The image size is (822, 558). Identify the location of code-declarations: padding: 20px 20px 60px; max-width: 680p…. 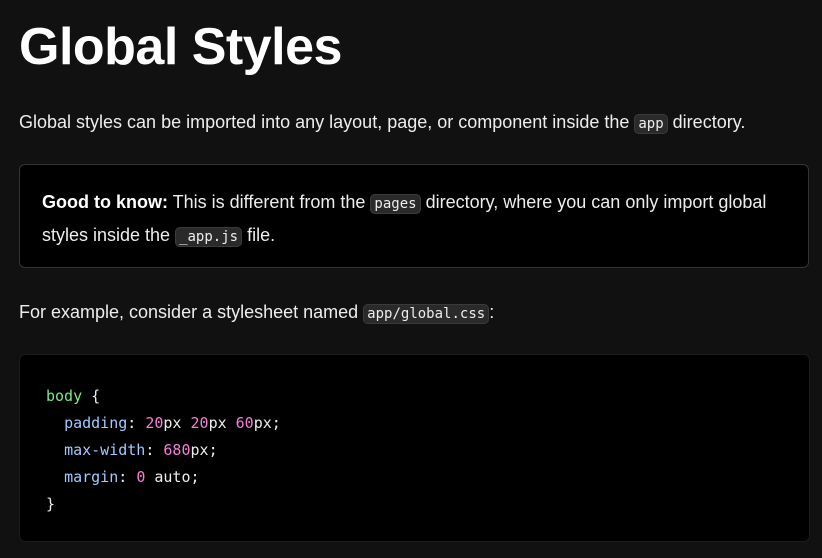
(163, 450).